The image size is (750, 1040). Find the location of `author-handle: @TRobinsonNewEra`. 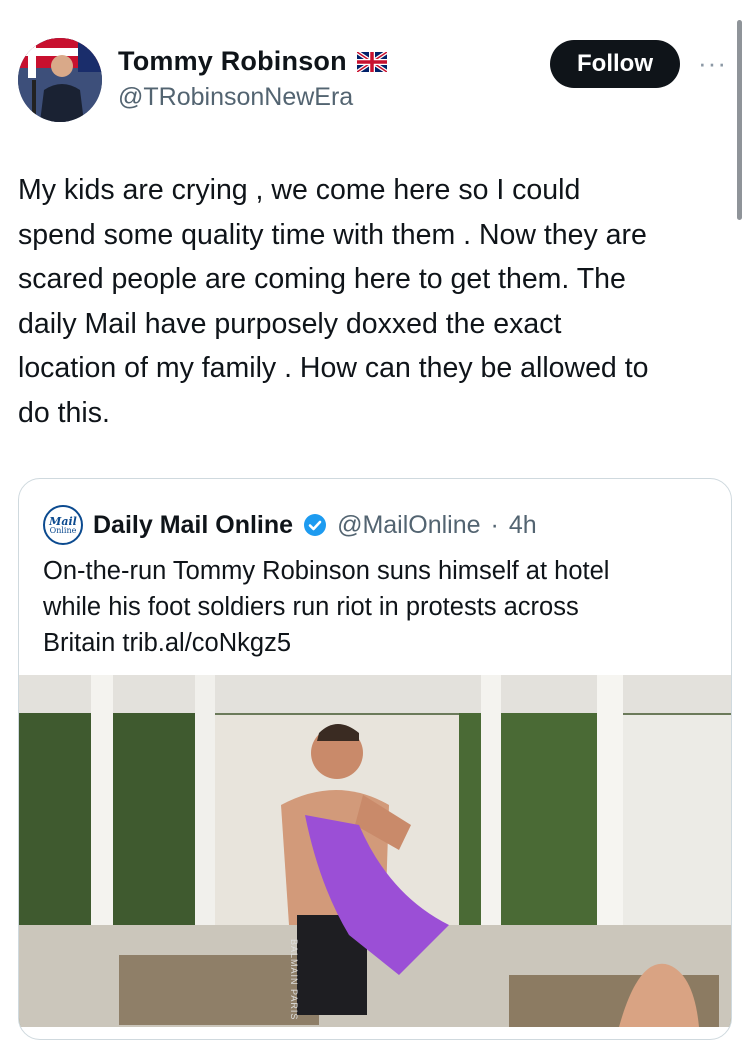

author-handle: @TRobinsonNewEra is located at coordinates (252, 97).